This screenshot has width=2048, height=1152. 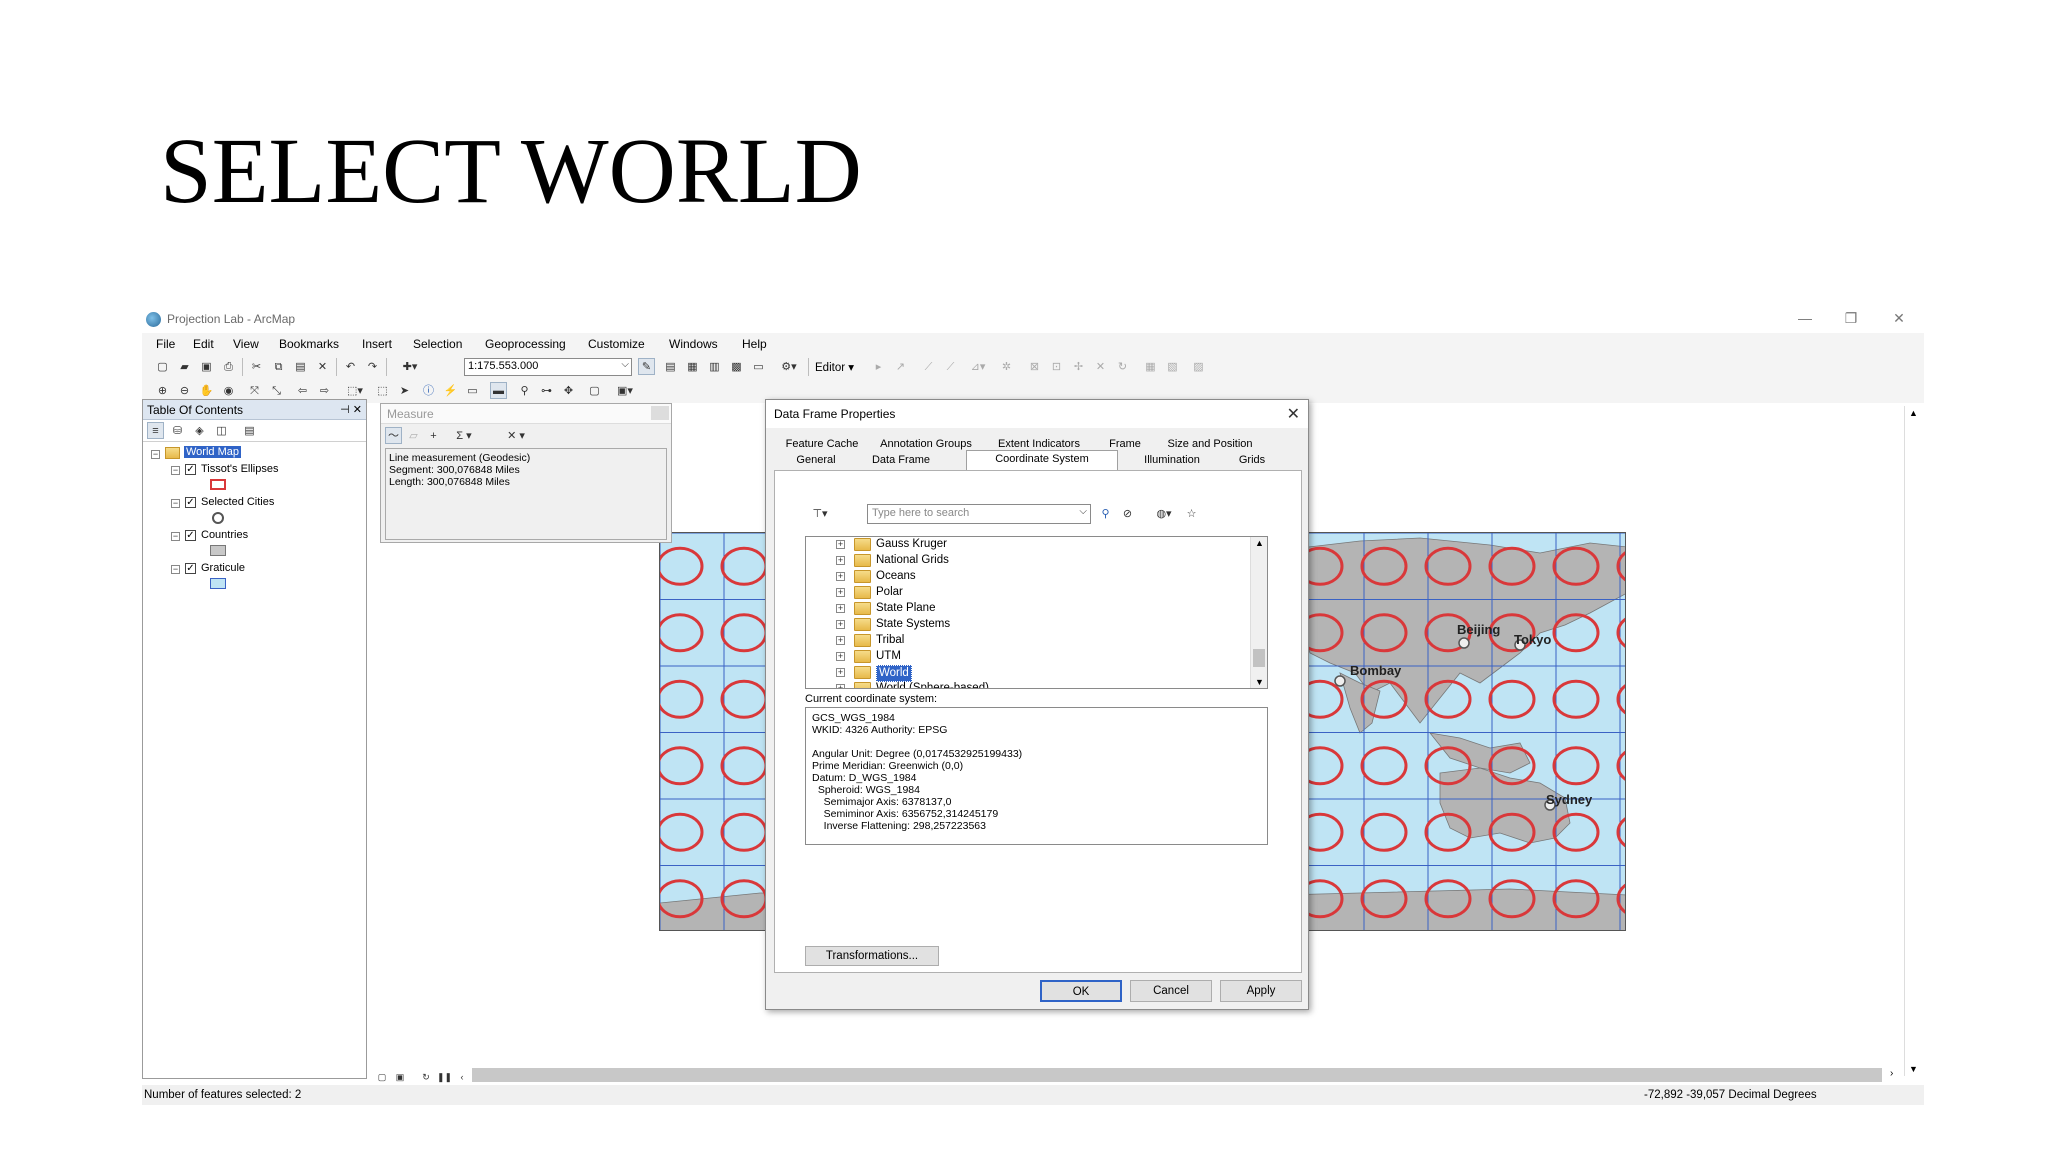 What do you see at coordinates (322, 366) in the screenshot?
I see `delete-icon: ✕` at bounding box center [322, 366].